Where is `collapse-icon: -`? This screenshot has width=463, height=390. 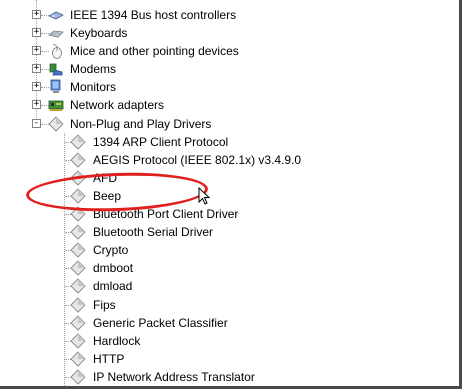
collapse-icon: - is located at coordinates (36, 123).